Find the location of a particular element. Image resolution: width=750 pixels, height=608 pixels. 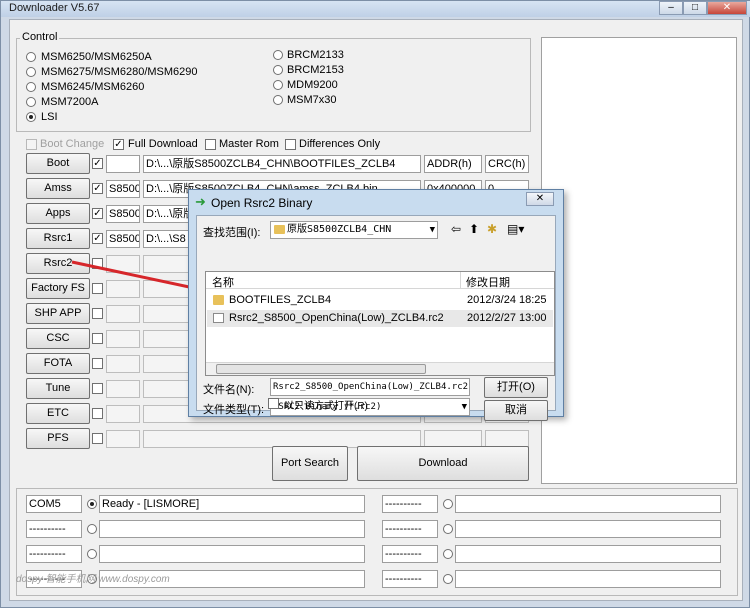

dialog-title: Open Rsrc2 Binary is located at coordinates (262, 203).